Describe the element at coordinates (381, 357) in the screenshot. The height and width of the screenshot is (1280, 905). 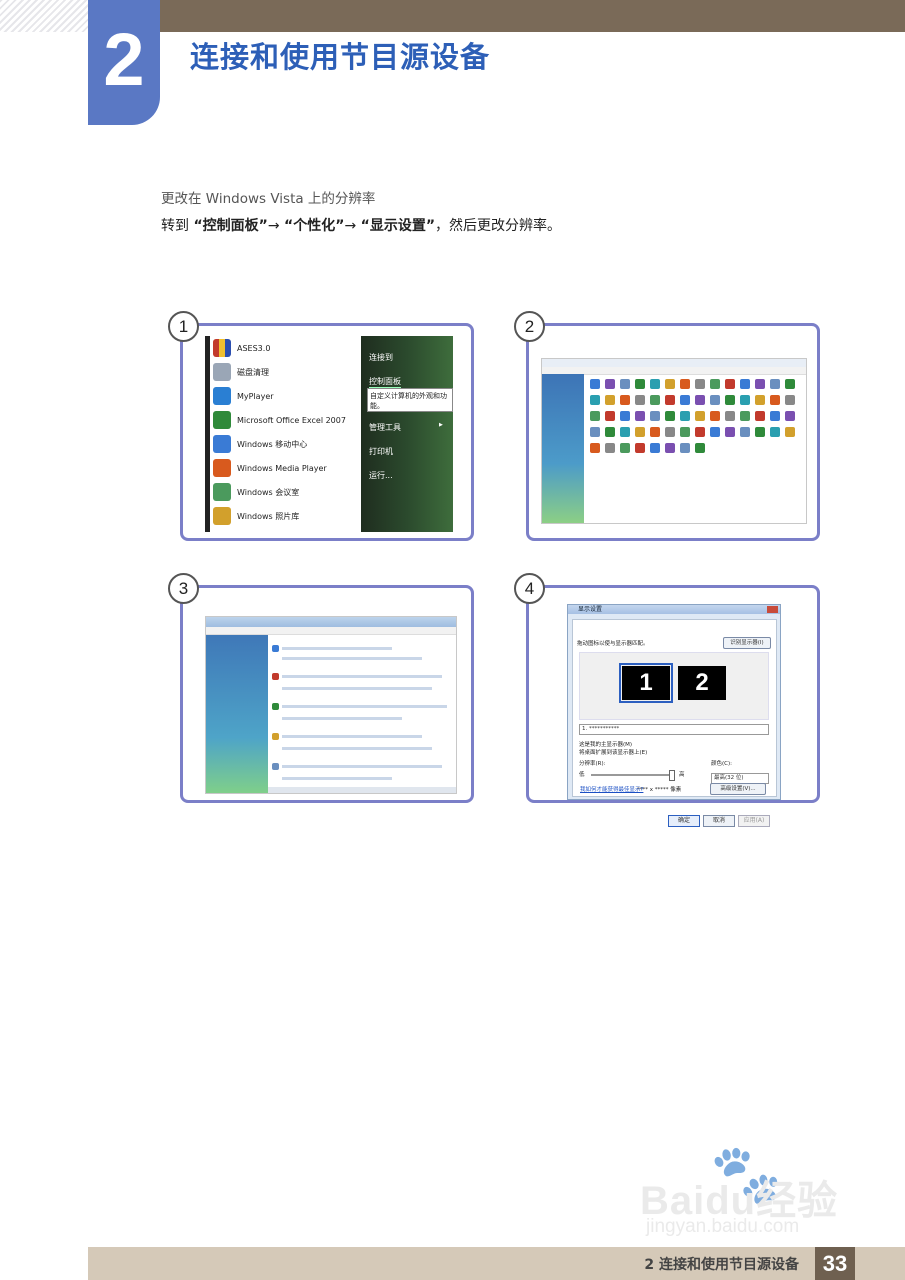
I see `menu-item: 连接到` at that location.